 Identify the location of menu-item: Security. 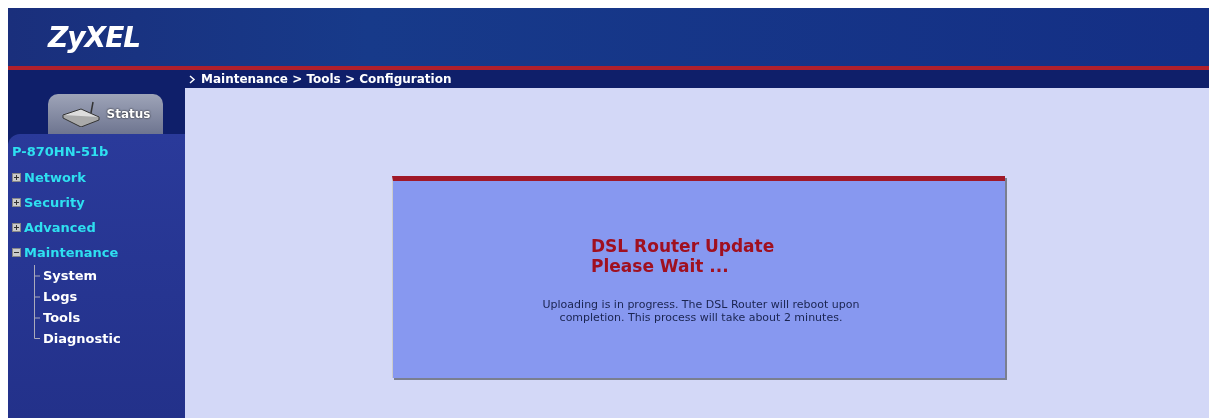
(98, 202).